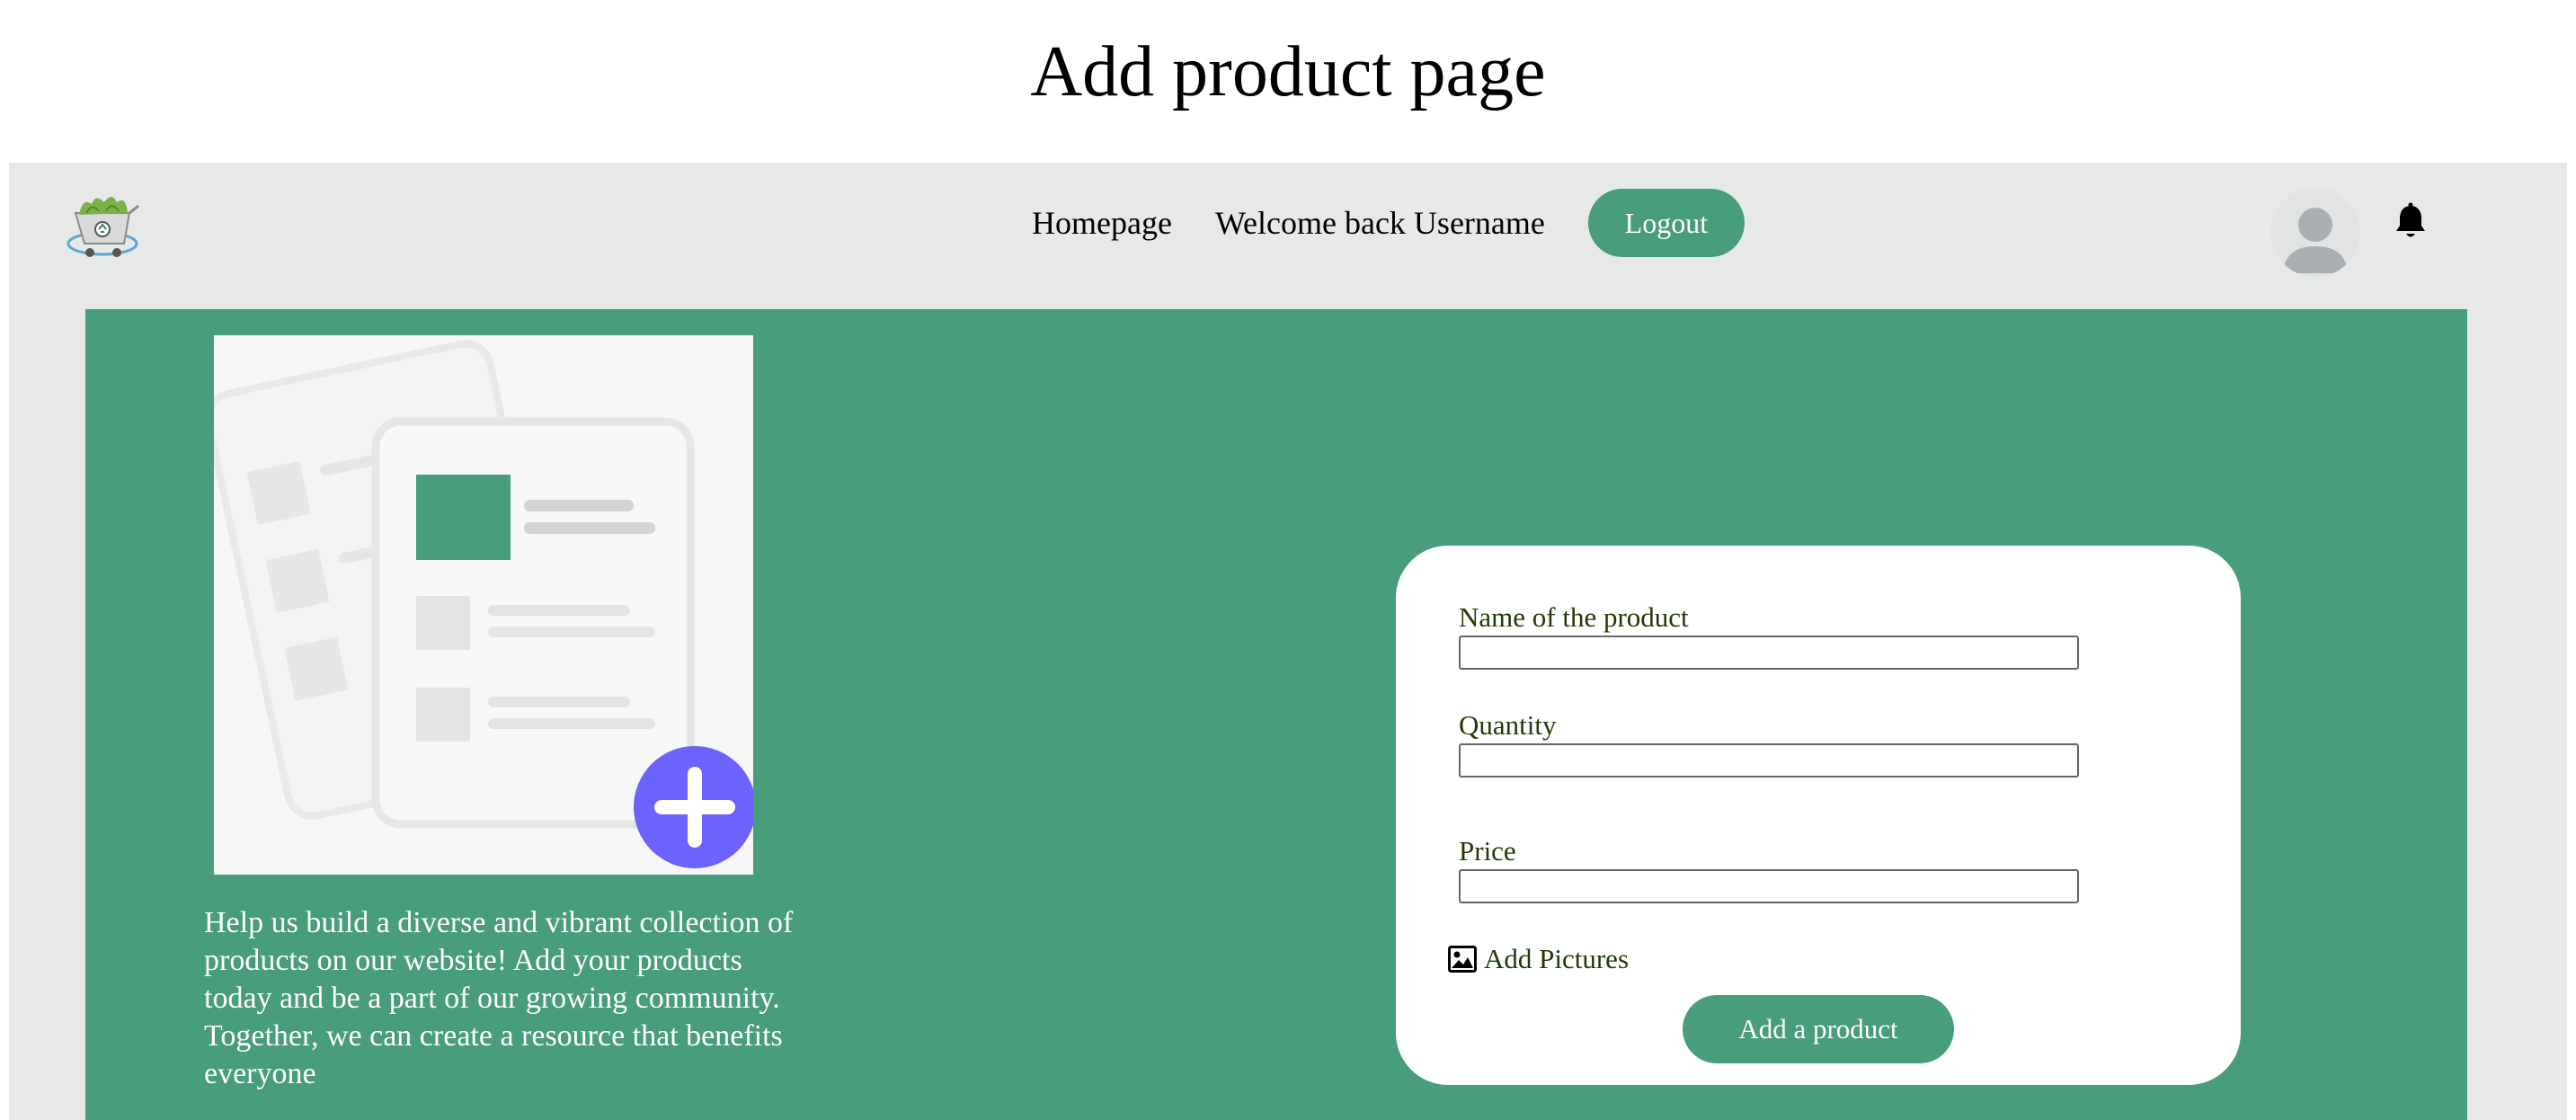 This screenshot has height=1120, width=2576. Describe the element at coordinates (1769, 760) in the screenshot. I see `quantity-input` at that location.